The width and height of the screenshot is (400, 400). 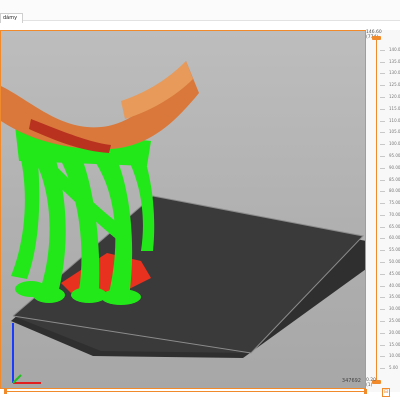 I want to click on slider-tick-label: 95.00, so click(x=394, y=155).